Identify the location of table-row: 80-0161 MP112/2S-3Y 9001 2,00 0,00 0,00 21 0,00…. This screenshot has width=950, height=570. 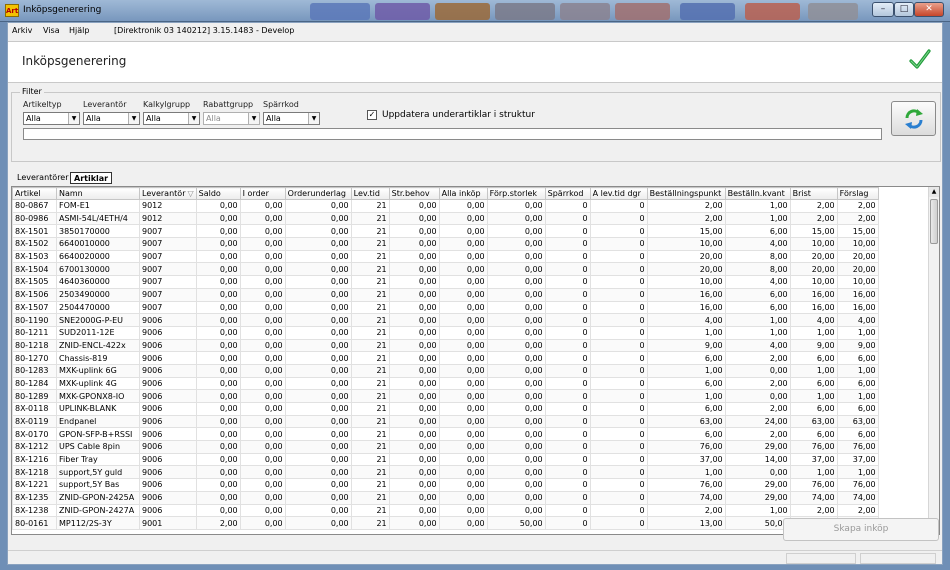
(445, 523).